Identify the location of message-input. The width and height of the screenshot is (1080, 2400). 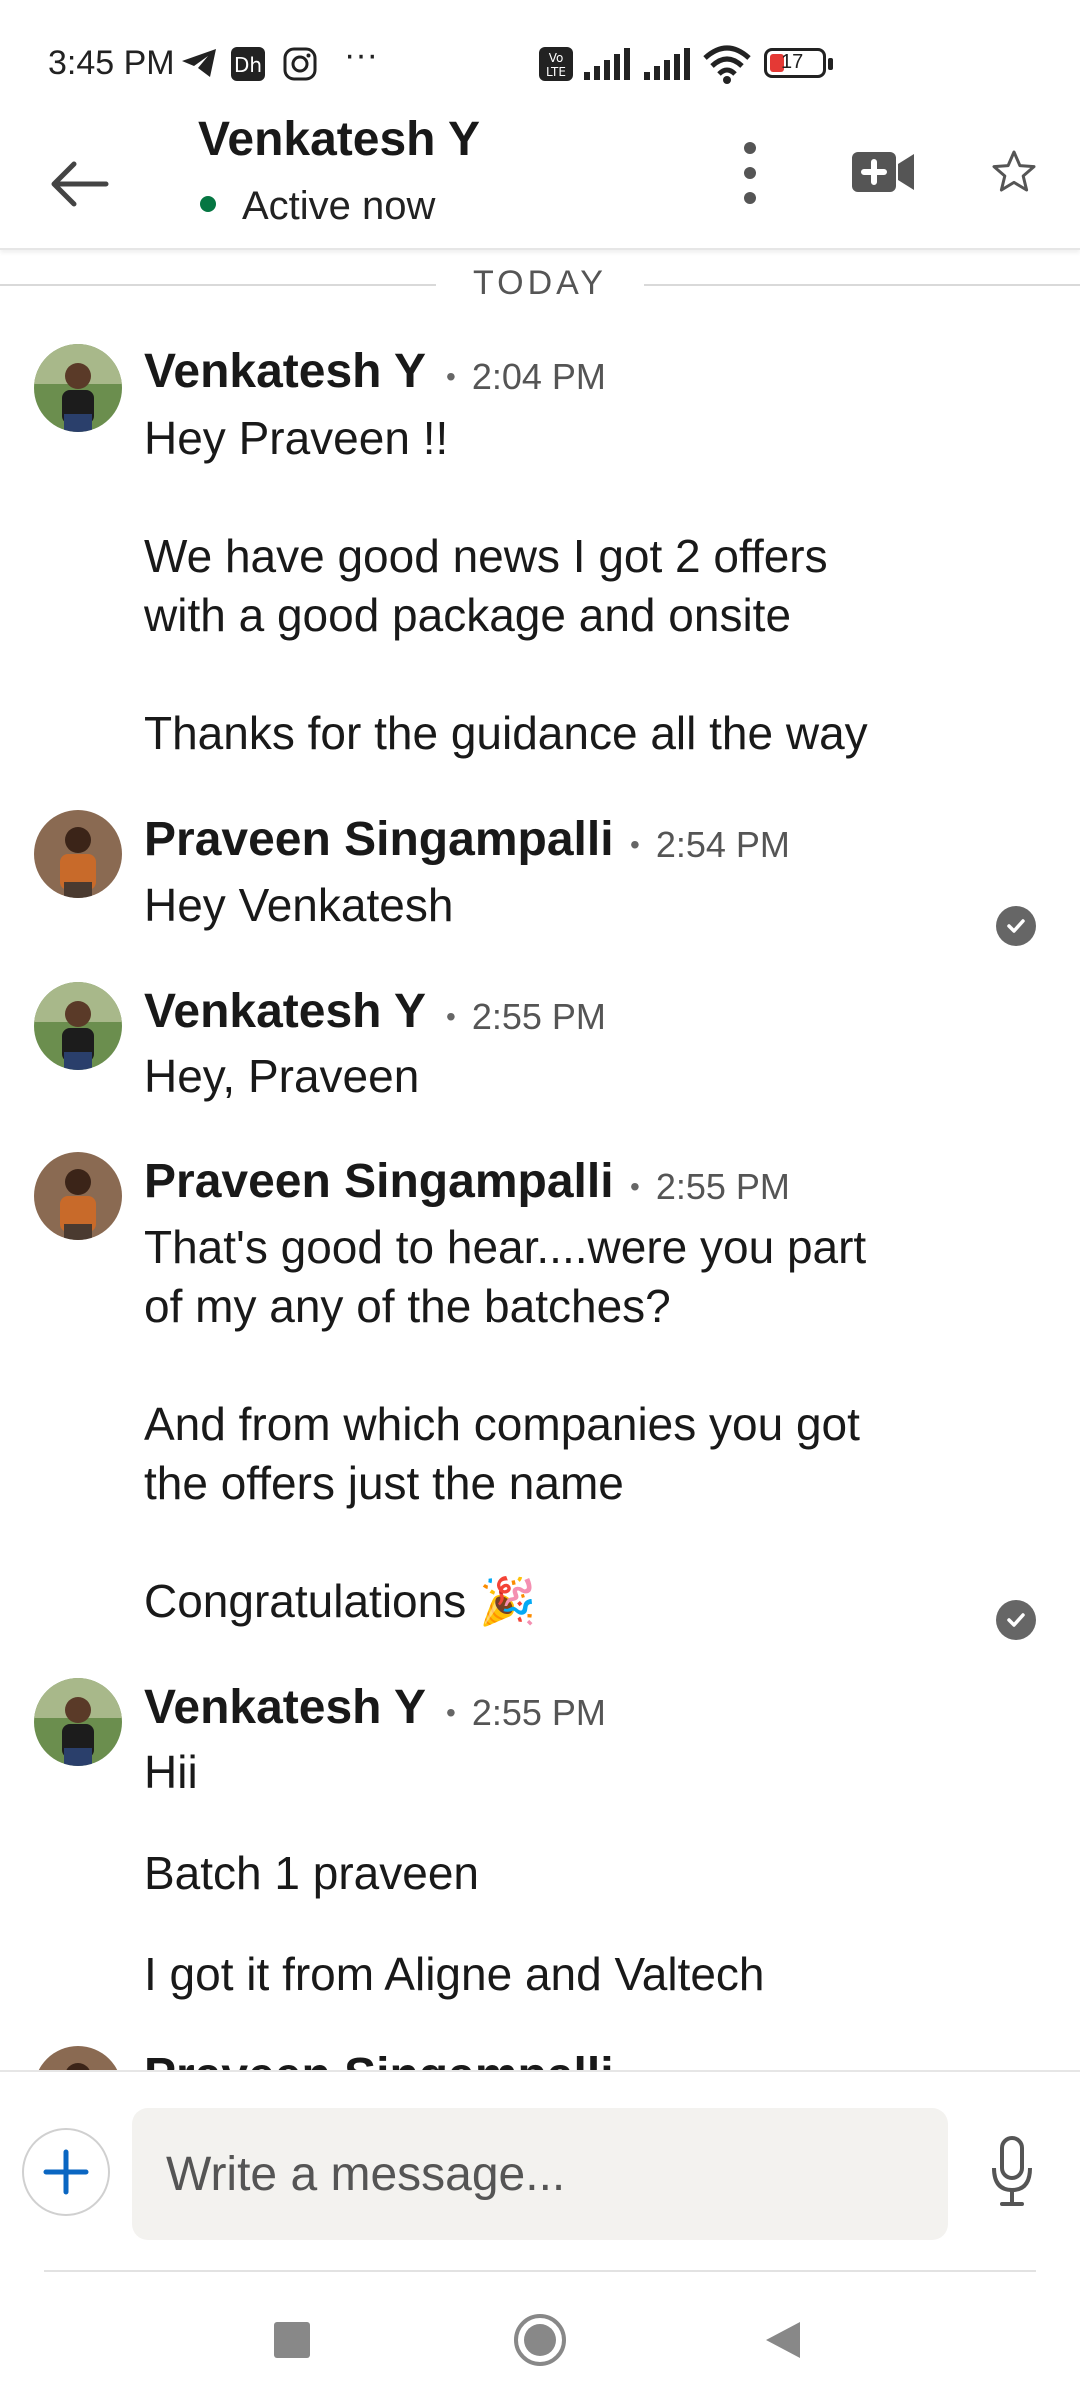
(540, 2174).